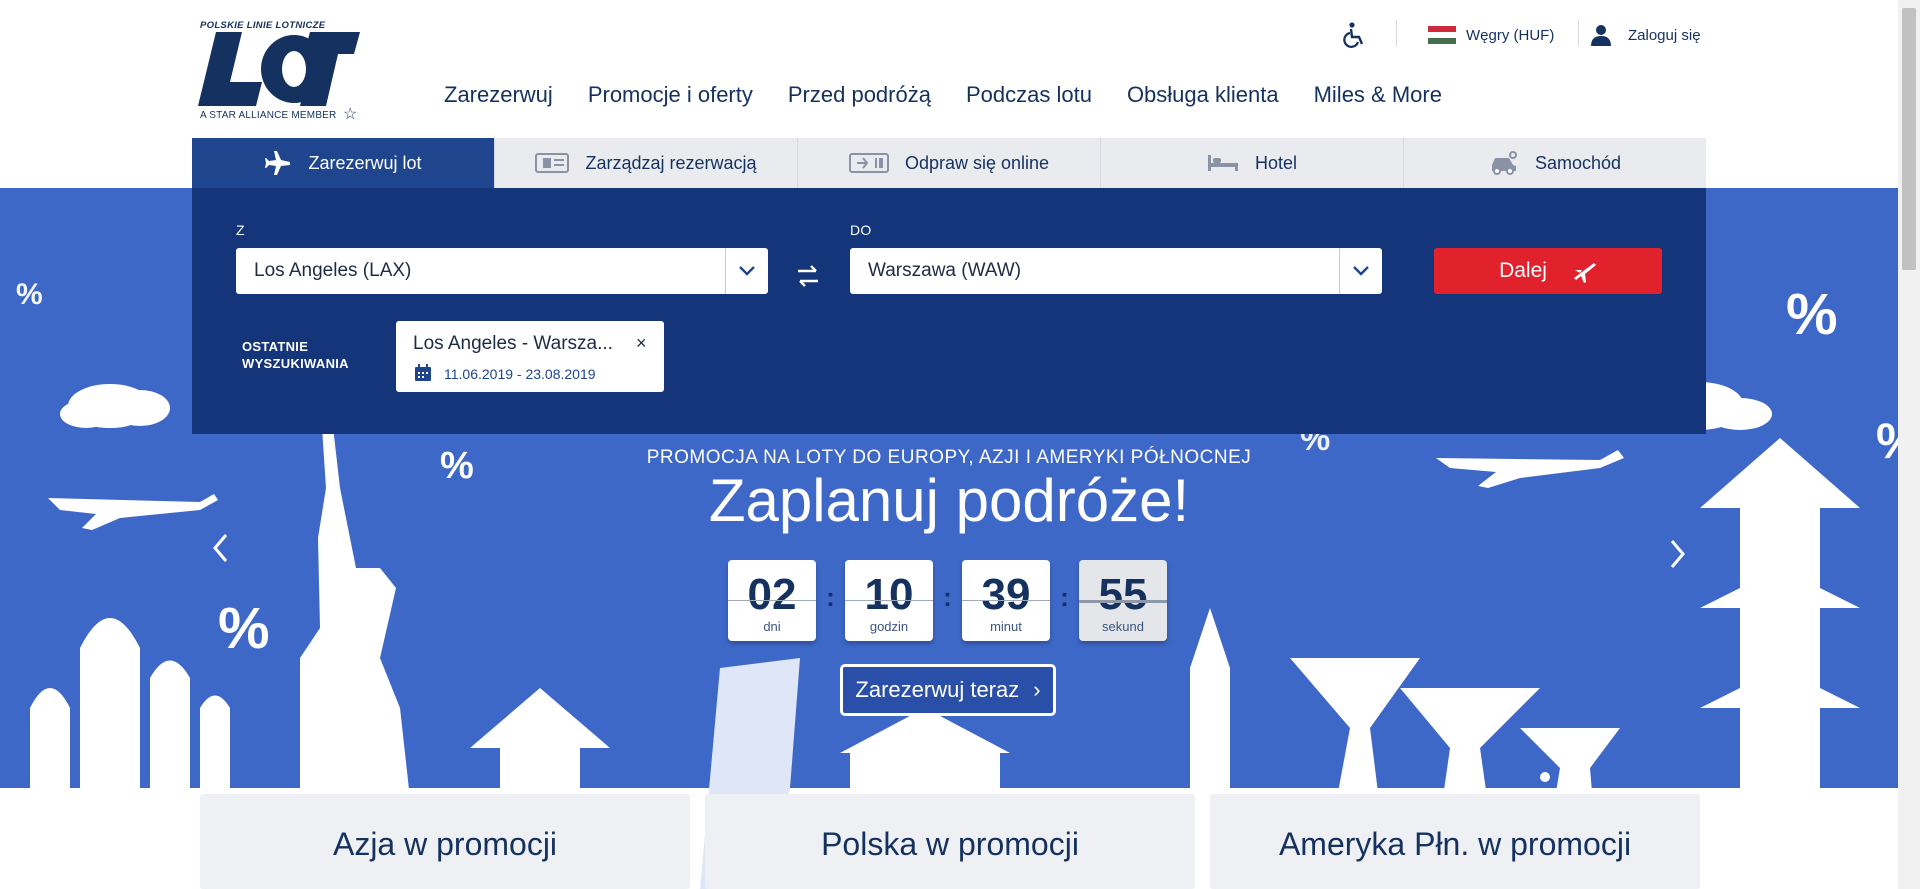 The image size is (1920, 889). I want to click on countdown-seconds: 55 sekund, so click(1123, 600).